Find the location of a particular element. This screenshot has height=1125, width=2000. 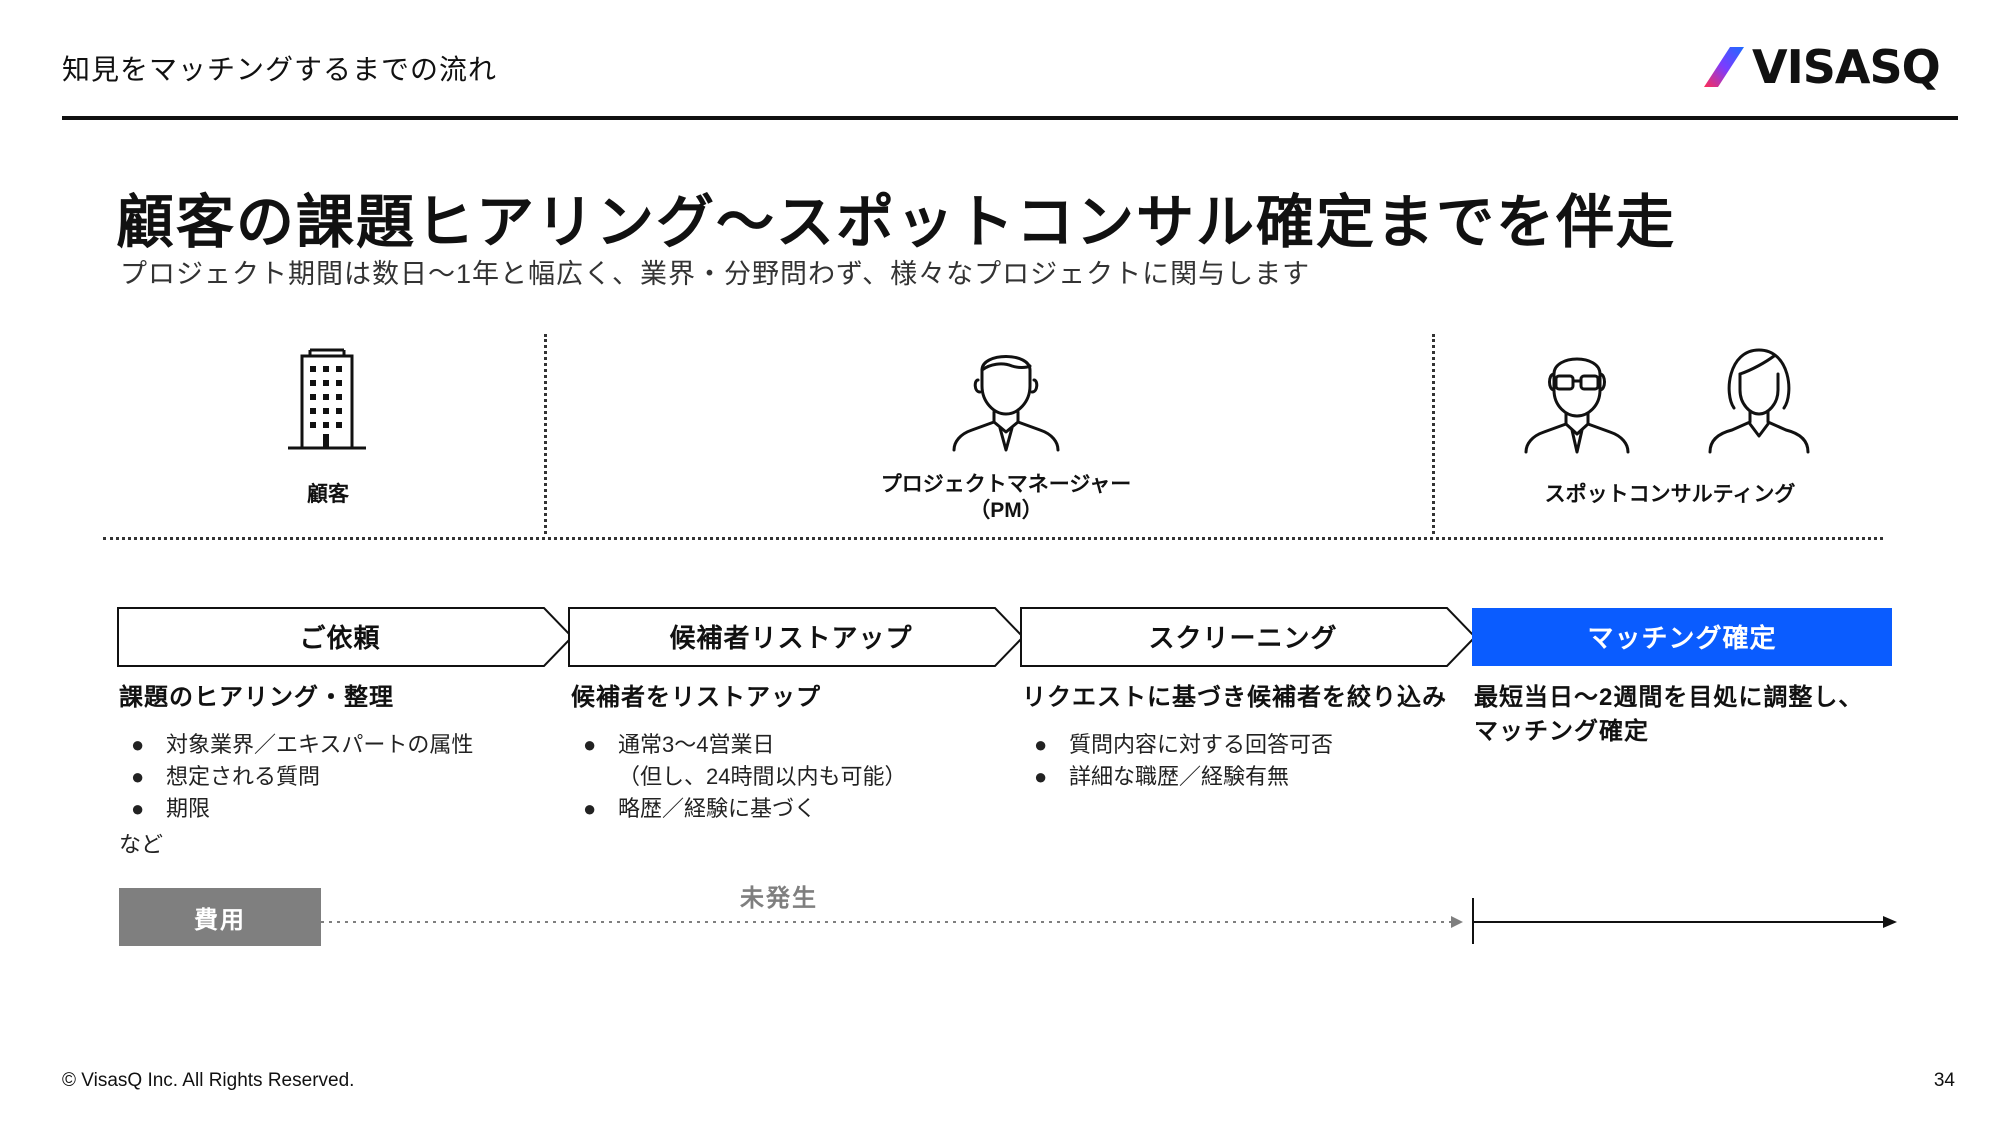

logo-text: VISASQ is located at coordinates (1846, 67).